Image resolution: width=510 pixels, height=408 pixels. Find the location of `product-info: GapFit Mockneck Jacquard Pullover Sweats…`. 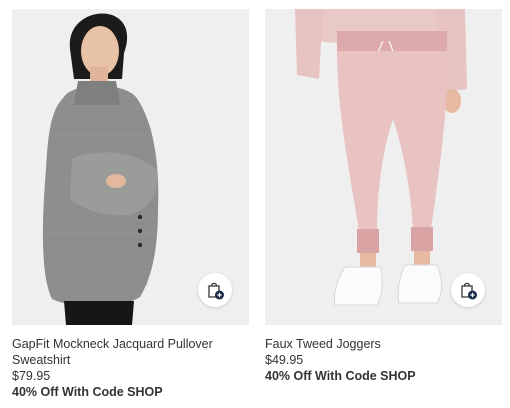

product-info: GapFit Mockneck Jacquard Pullover Sweats… is located at coordinates (130, 368).